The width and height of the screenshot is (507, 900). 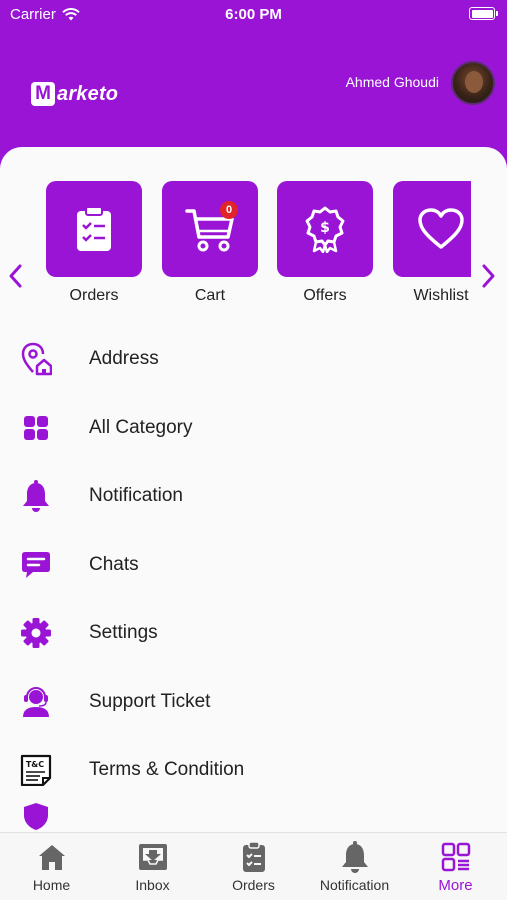 I want to click on cart-tile: 0, so click(x=210, y=229).